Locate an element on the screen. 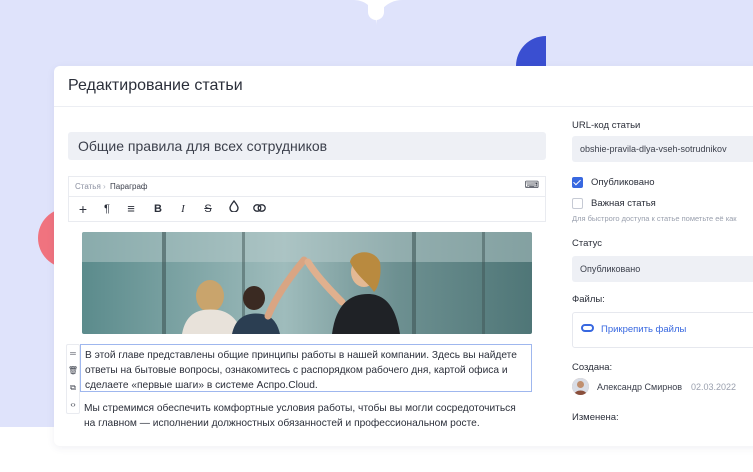  url-label: URL-код статьи is located at coordinates (606, 125).